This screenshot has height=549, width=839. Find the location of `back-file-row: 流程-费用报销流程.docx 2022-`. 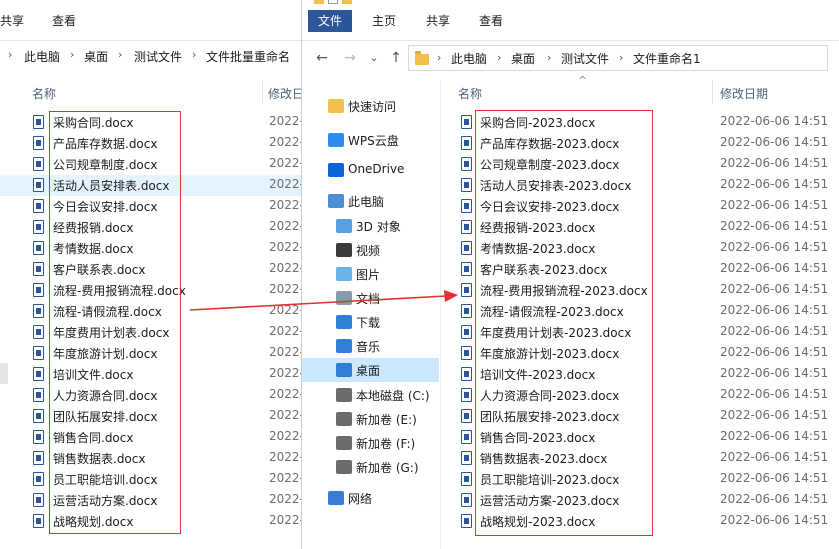

back-file-row: 流程-费用报销流程.docx 2022- is located at coordinates (151, 290).